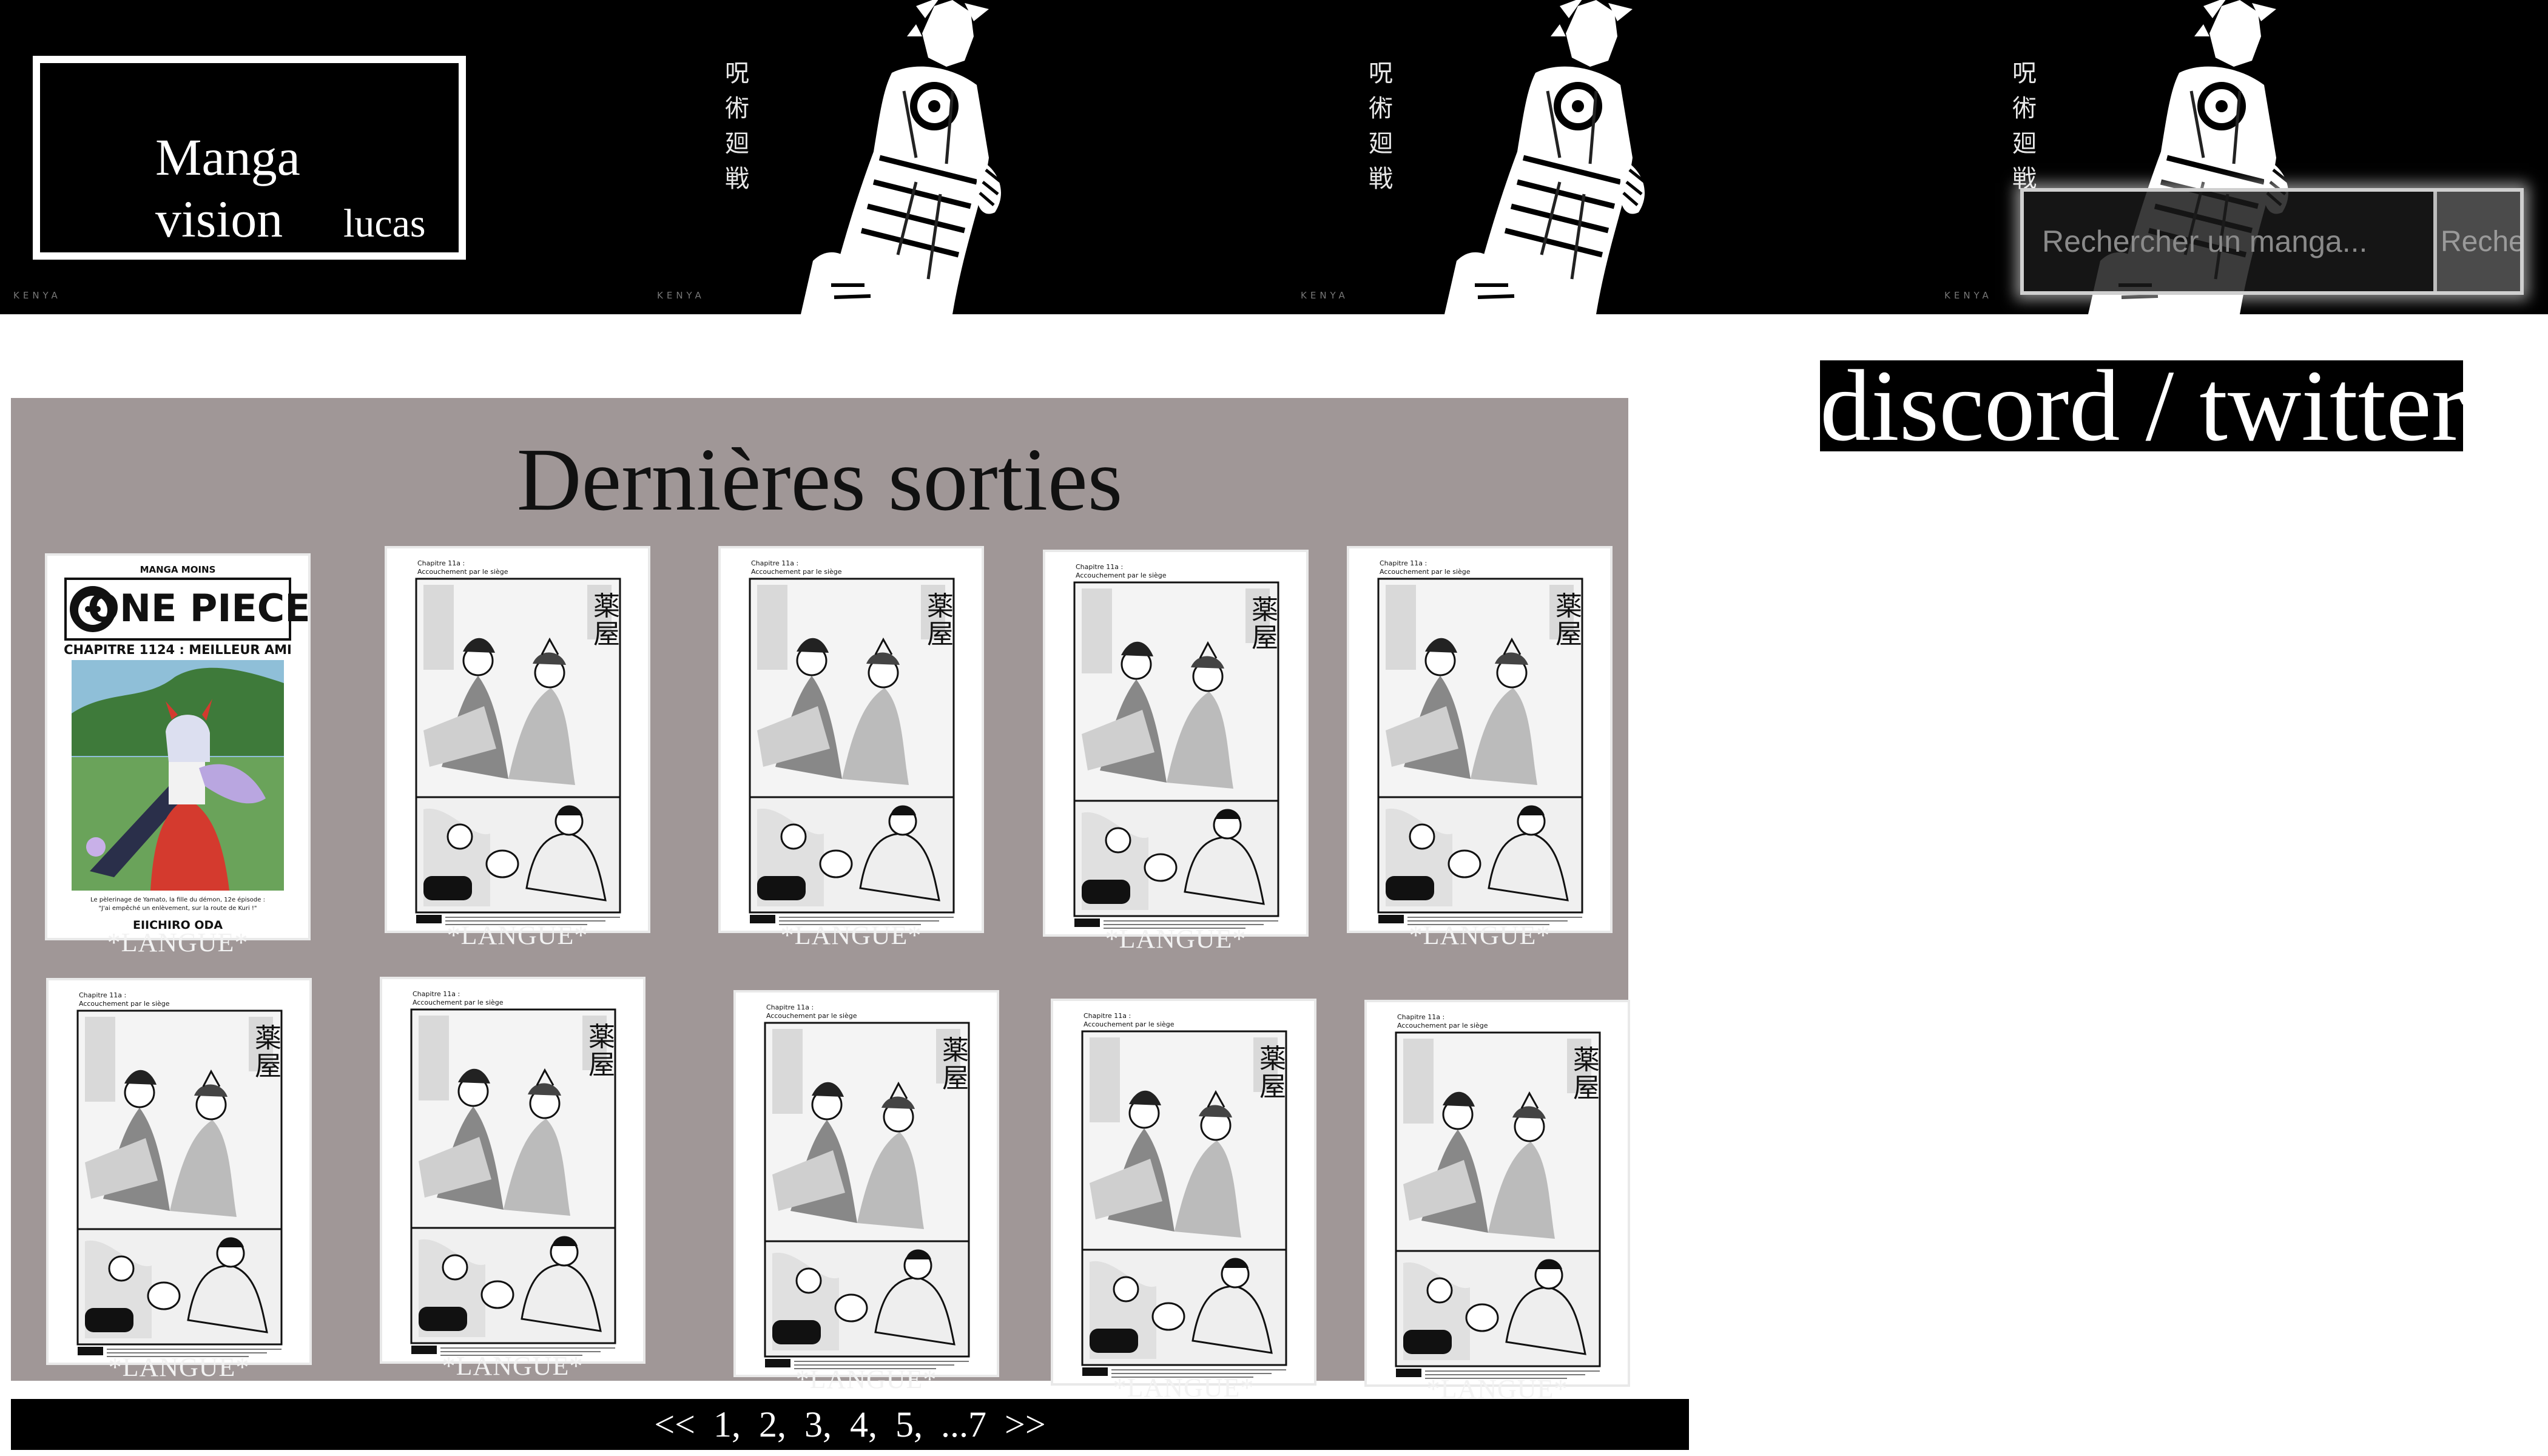  I want to click on pagination-page: ...7, so click(963, 1424).